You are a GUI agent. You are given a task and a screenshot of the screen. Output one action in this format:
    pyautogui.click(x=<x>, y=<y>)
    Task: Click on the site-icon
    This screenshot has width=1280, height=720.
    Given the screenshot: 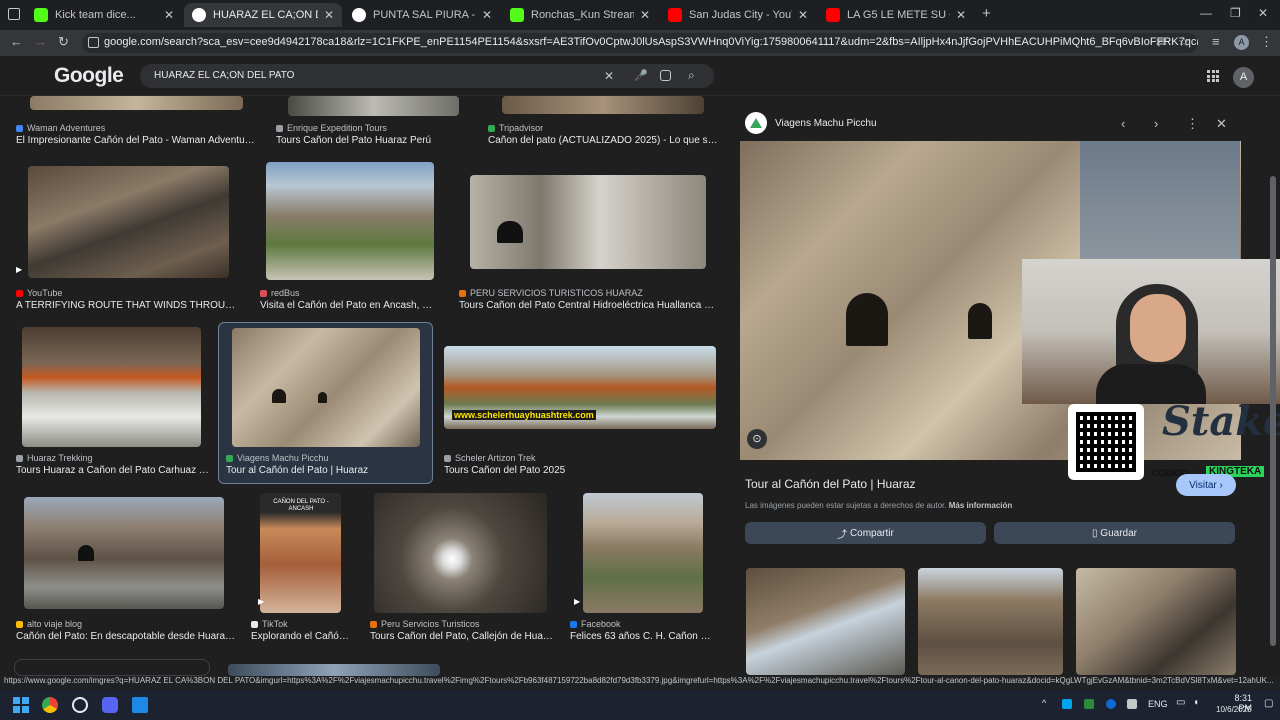 What is the action you would take?
    pyautogui.click(x=263, y=293)
    